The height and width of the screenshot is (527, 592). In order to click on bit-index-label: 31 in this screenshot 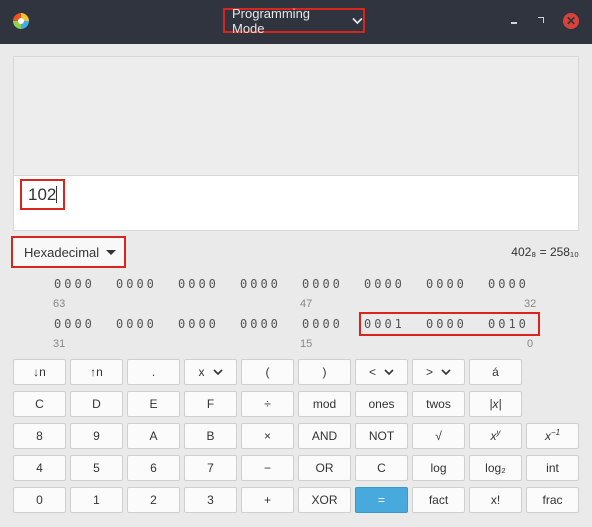, I will do `click(59, 344)`.